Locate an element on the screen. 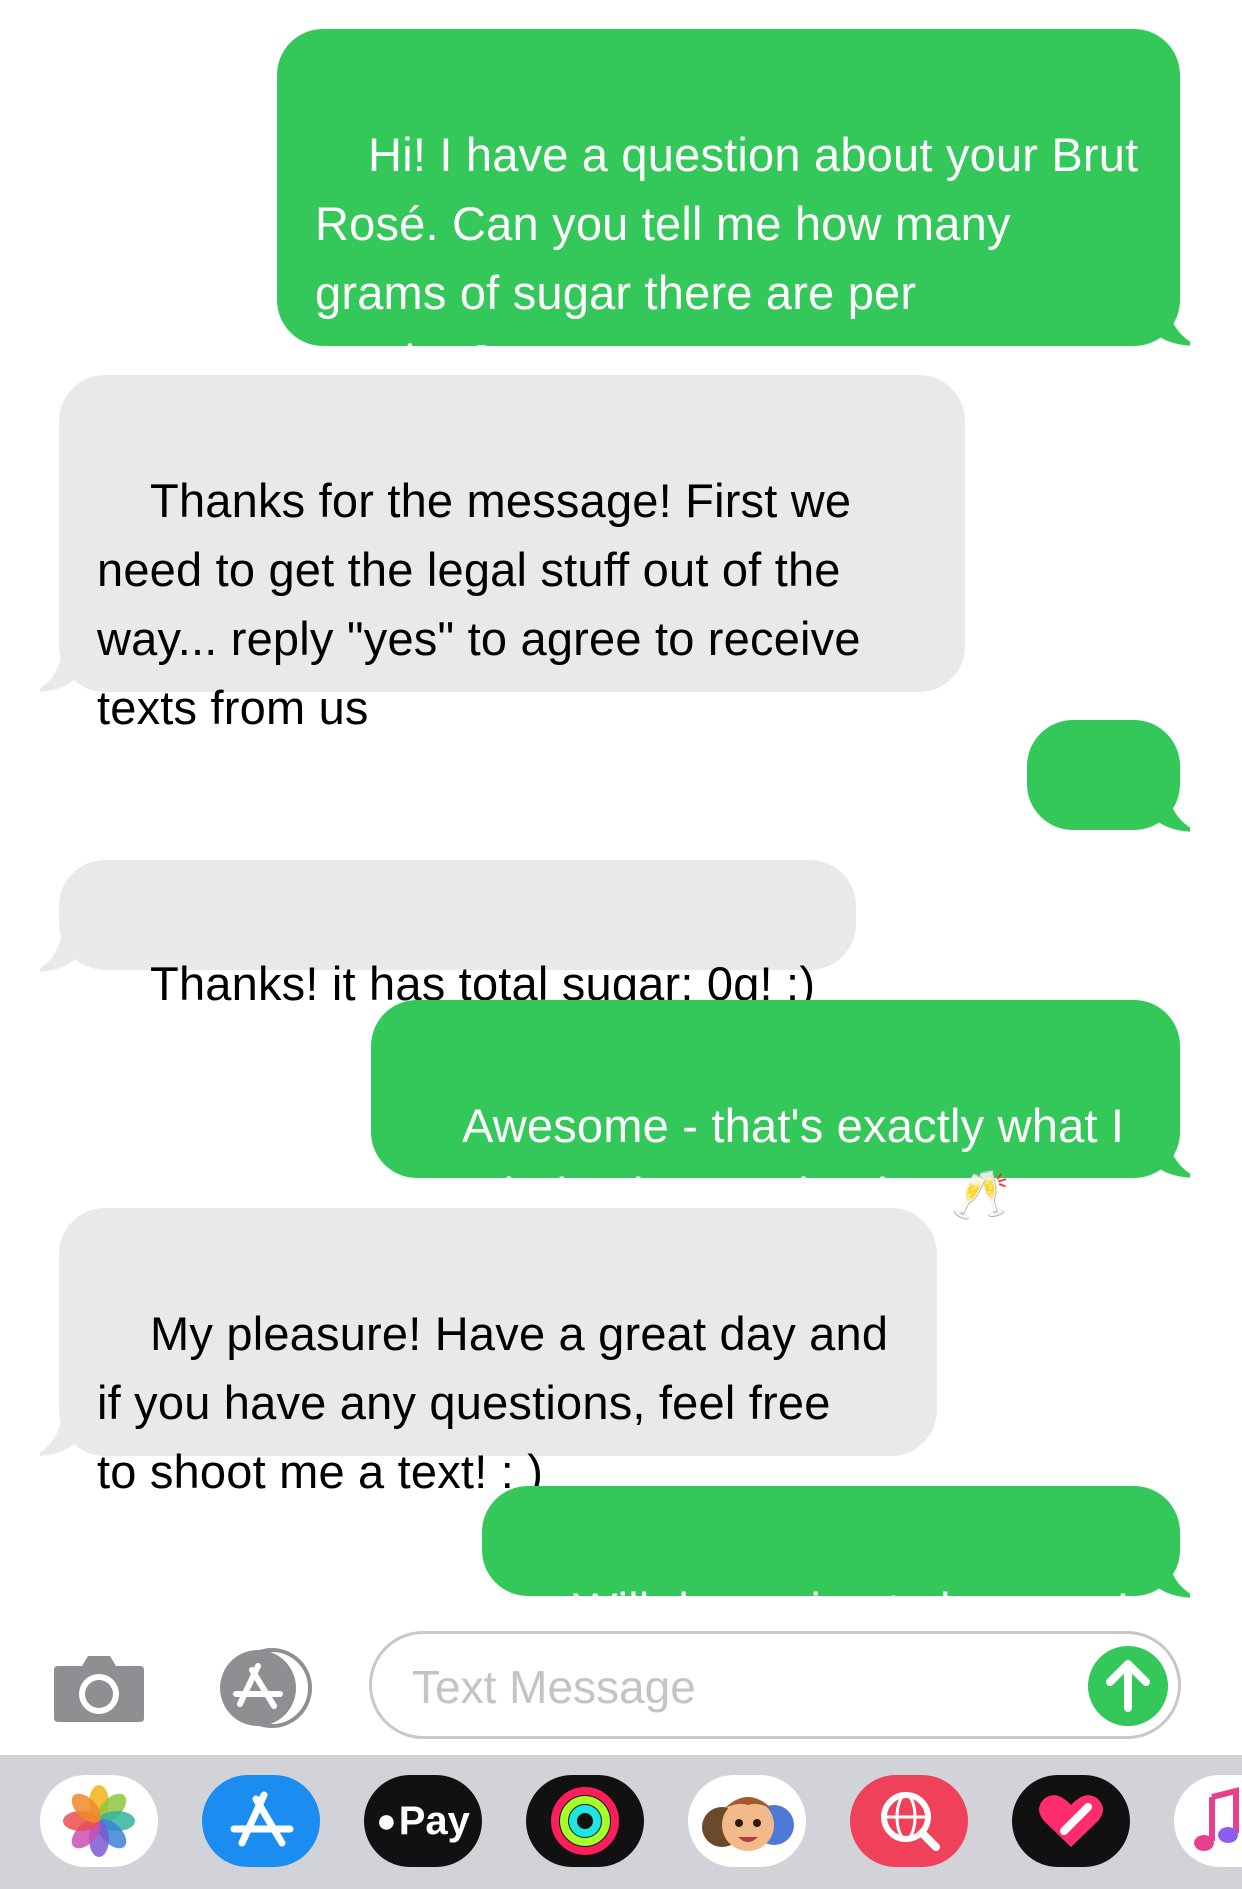 This screenshot has height=1889, width=1242. app-store-app-icon is located at coordinates (261, 1821).